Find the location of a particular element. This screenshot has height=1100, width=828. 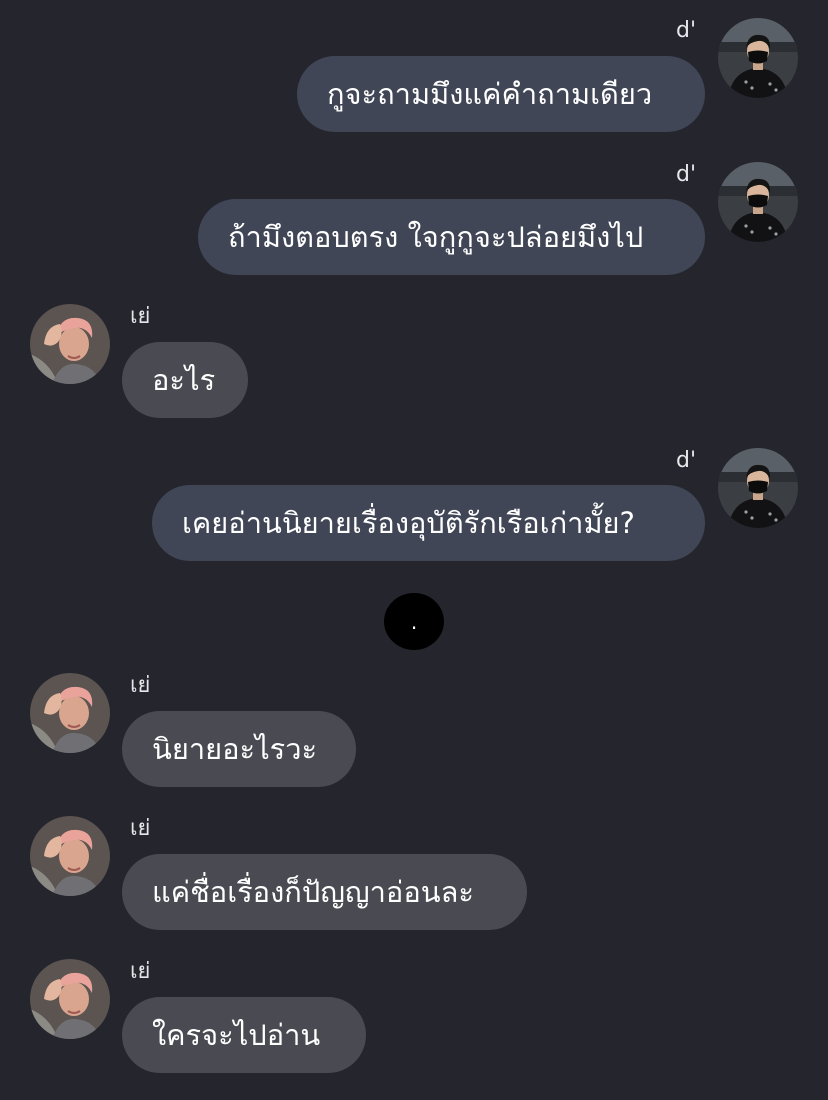

message-text: นิยายอะไรวะ is located at coordinates (235, 749).